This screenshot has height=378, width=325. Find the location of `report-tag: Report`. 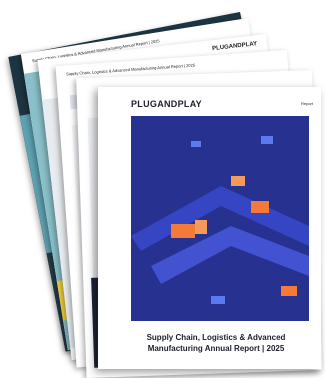

report-tag: Report is located at coordinates (306, 103).